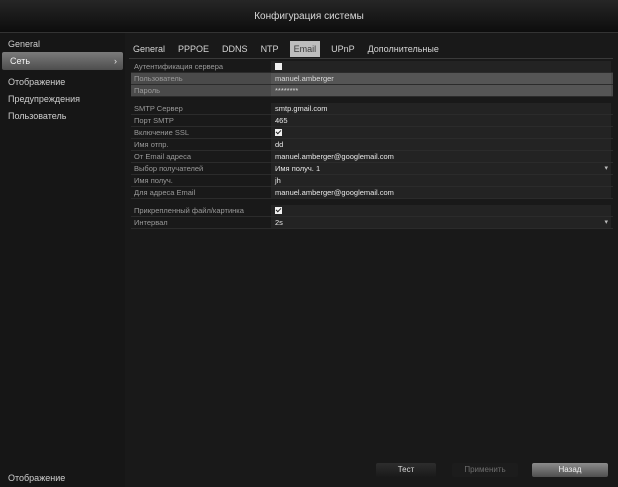 The width and height of the screenshot is (618, 487). I want to click on row-sender-name: Имя отпр. dd, so click(372, 145).